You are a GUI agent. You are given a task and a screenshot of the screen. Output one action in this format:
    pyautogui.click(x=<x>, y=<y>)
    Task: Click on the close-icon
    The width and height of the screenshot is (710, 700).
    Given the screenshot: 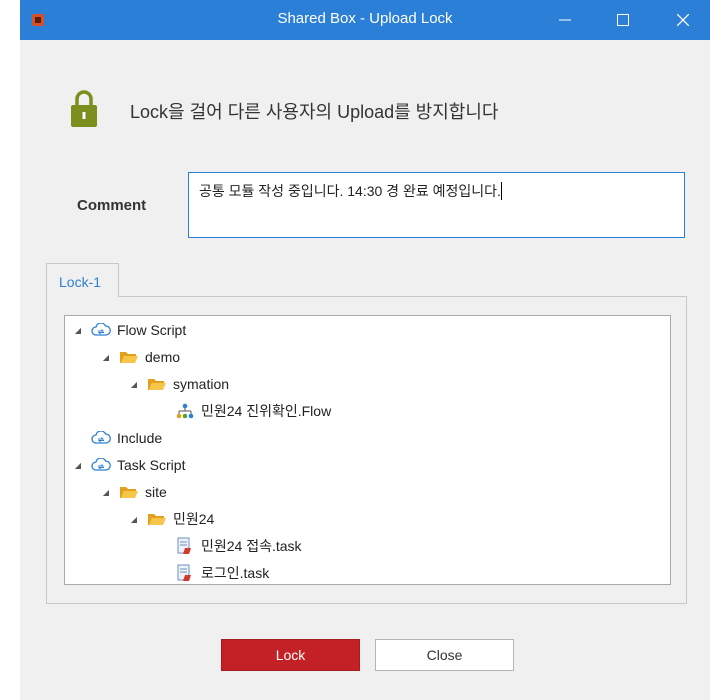 What is the action you would take?
    pyautogui.click(x=683, y=20)
    